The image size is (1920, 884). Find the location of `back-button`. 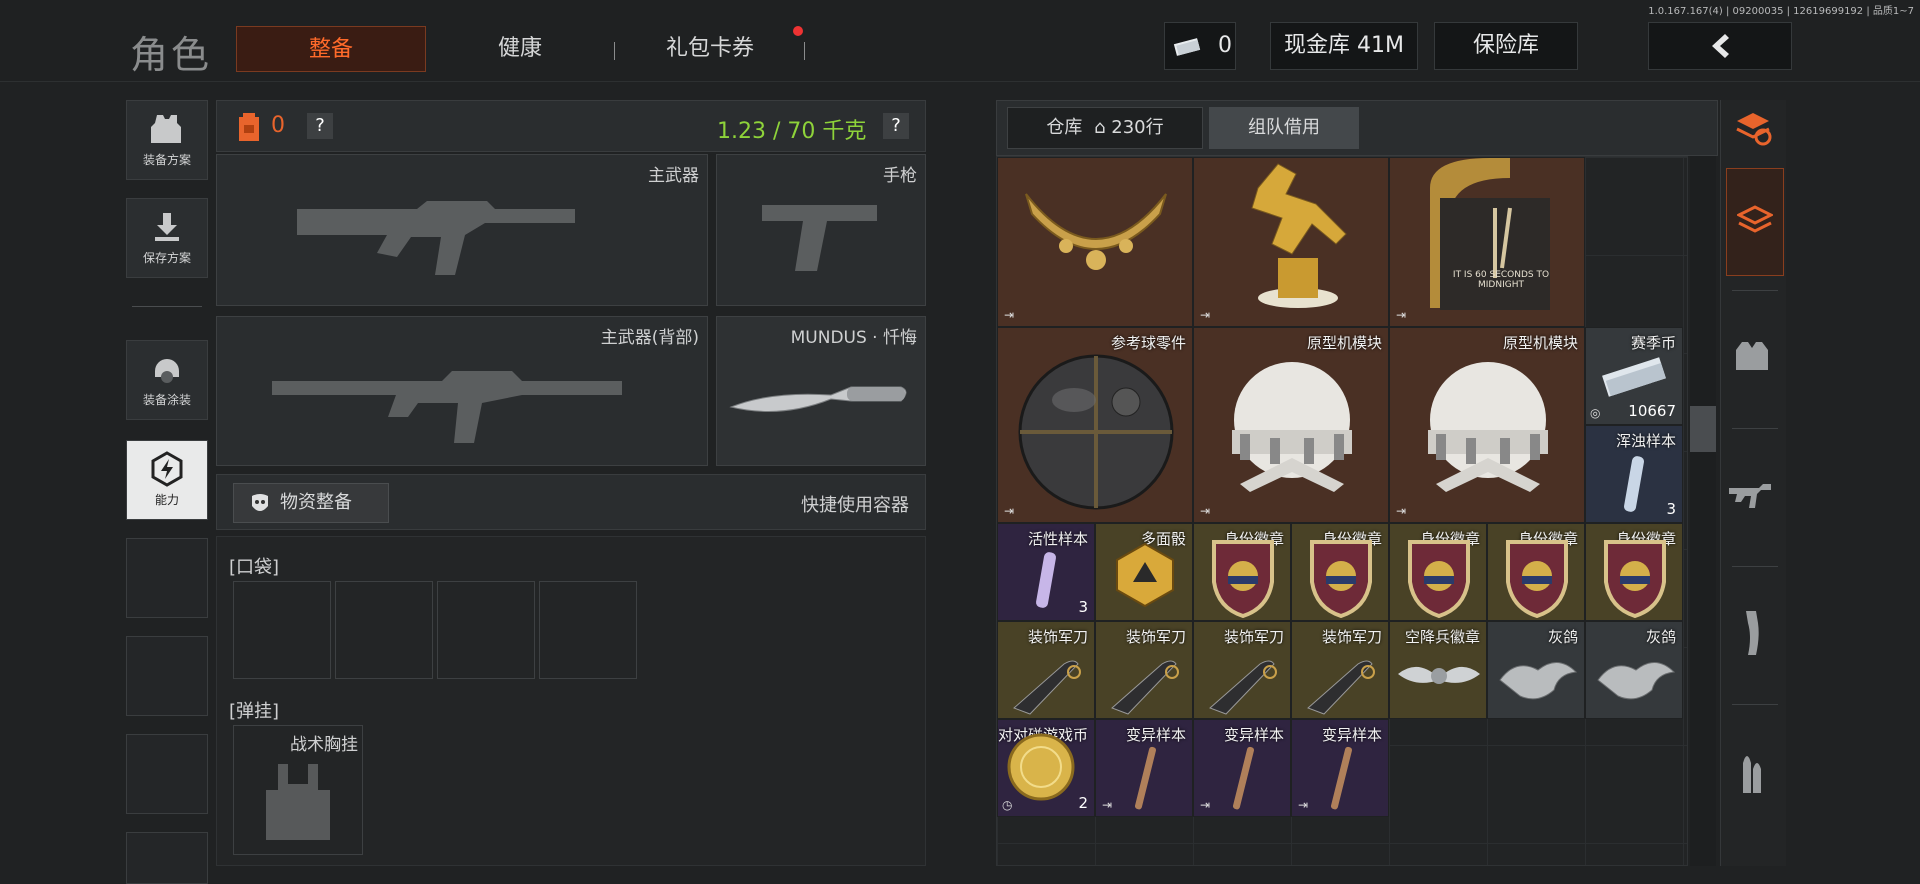

back-button is located at coordinates (1720, 46).